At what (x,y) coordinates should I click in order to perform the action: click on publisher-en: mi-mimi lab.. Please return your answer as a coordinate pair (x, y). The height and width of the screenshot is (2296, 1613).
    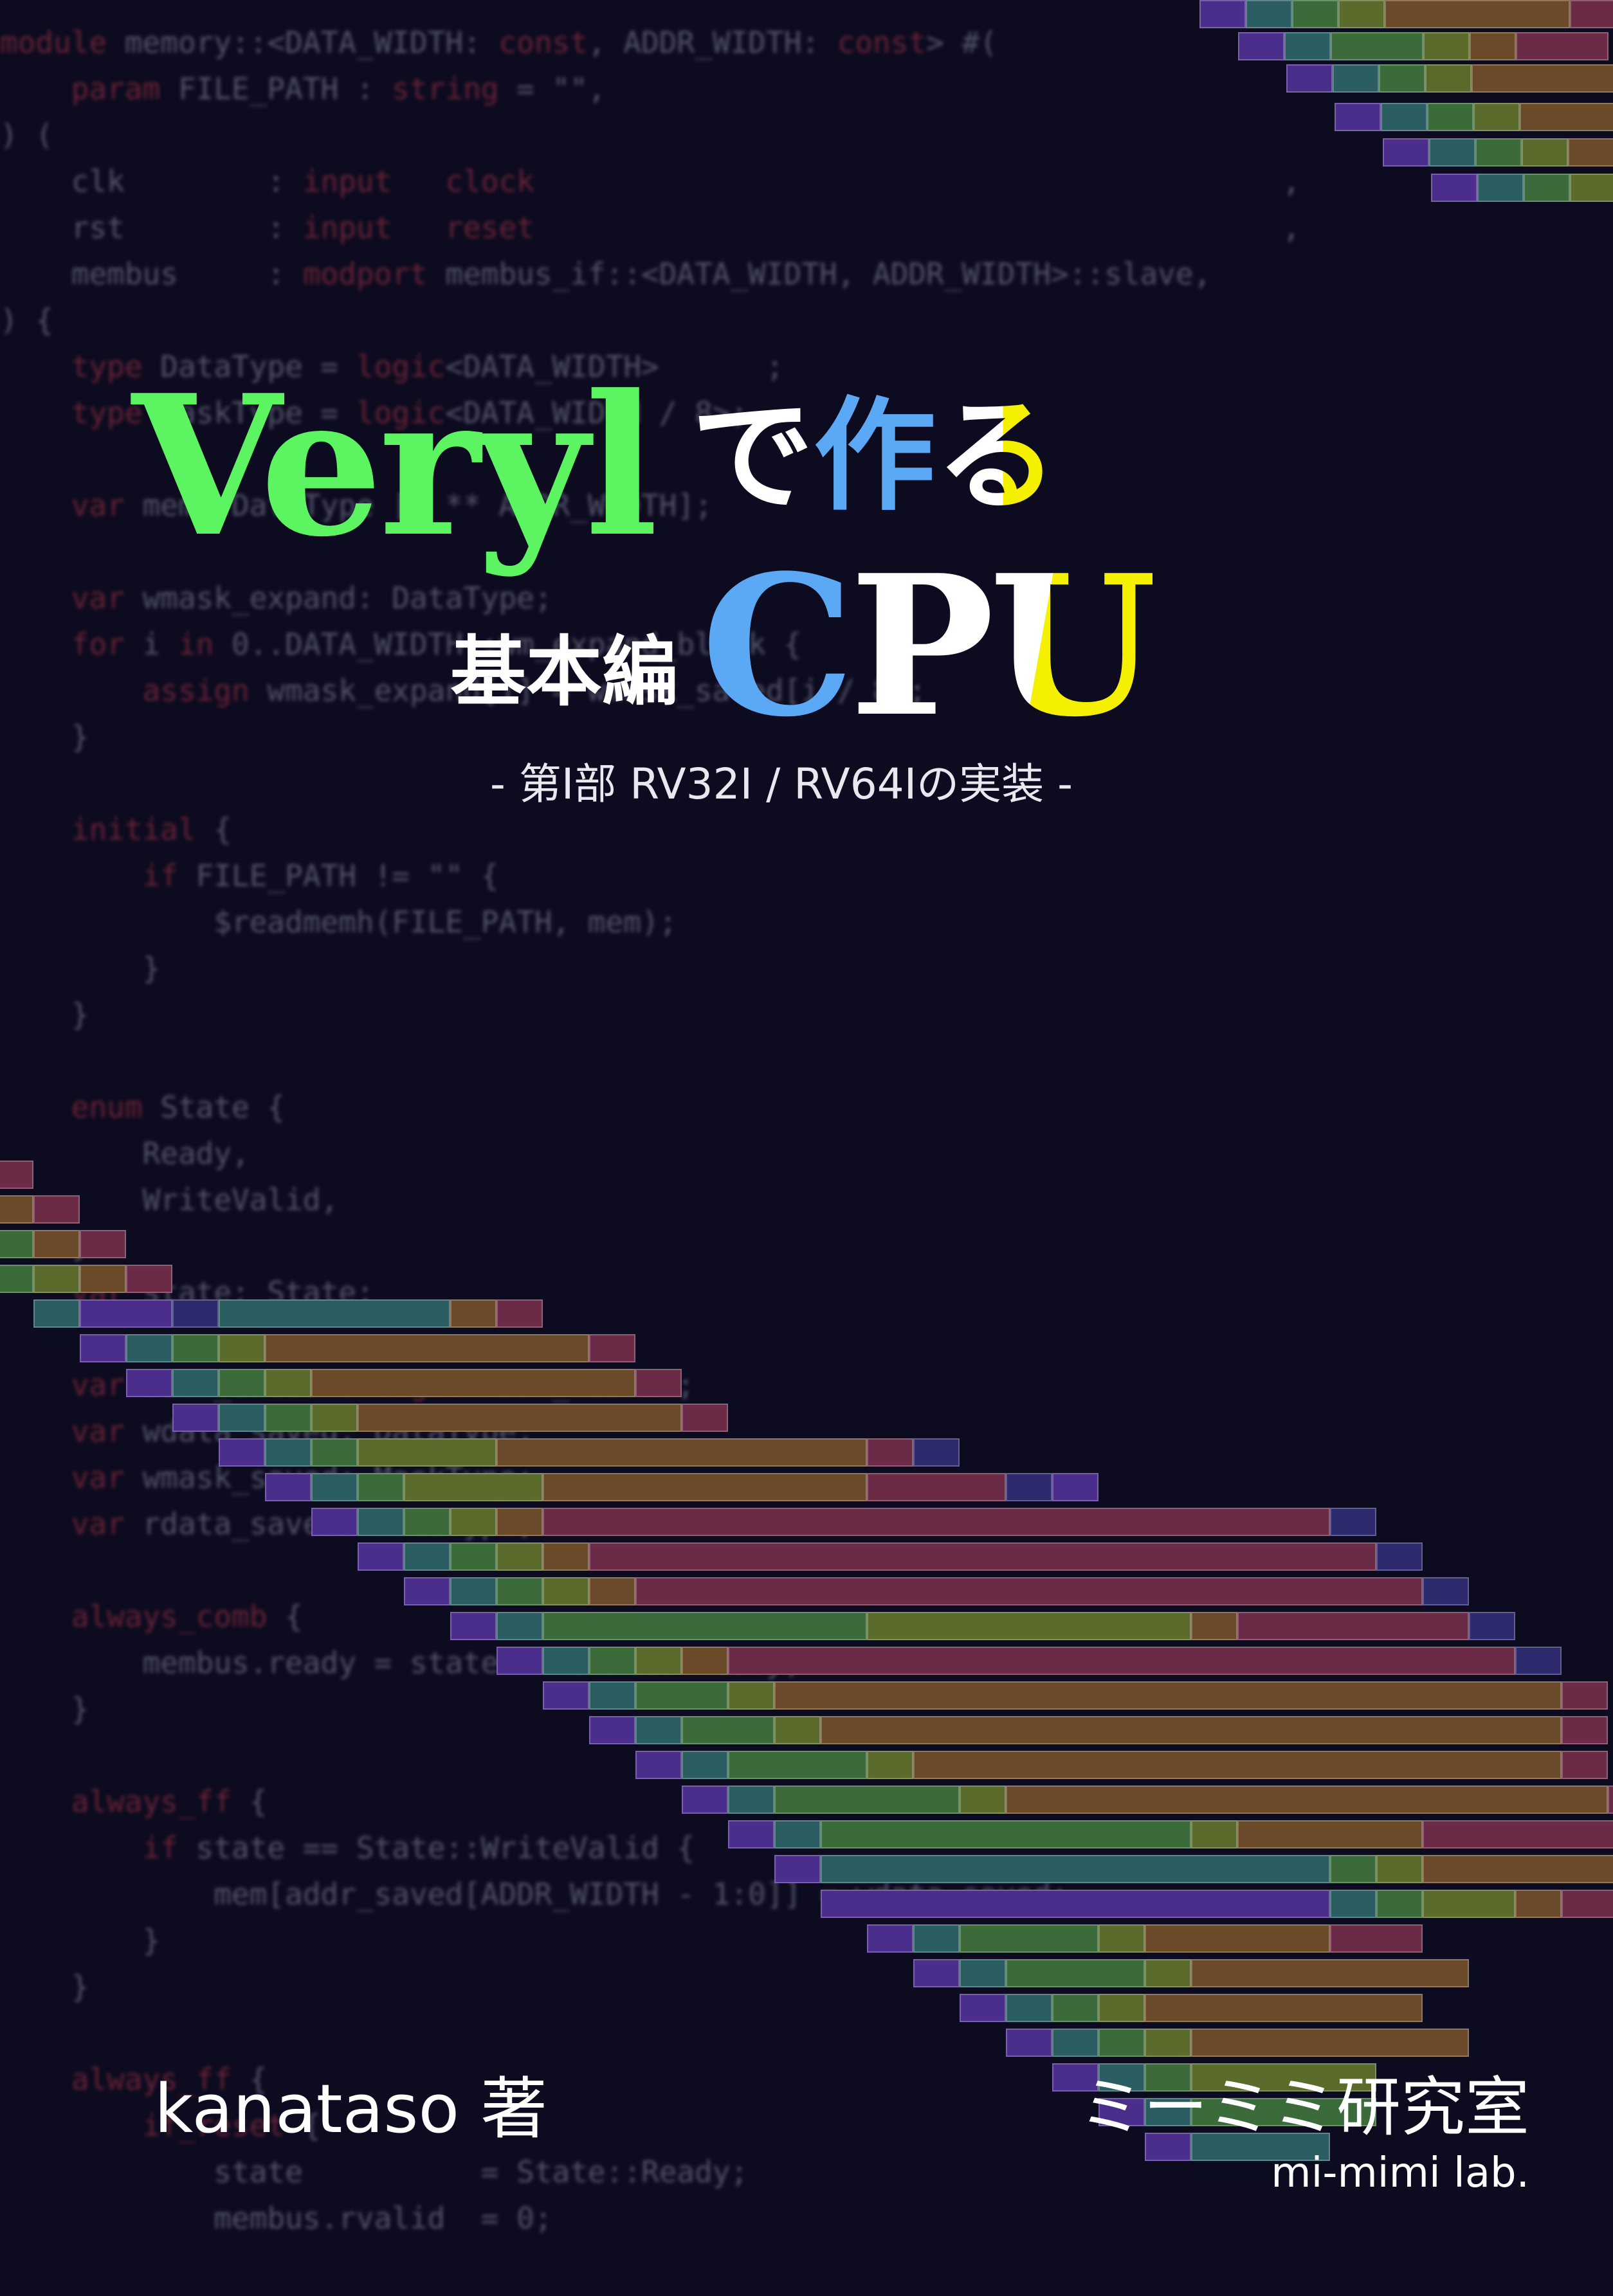
    Looking at the image, I should click on (1400, 2173).